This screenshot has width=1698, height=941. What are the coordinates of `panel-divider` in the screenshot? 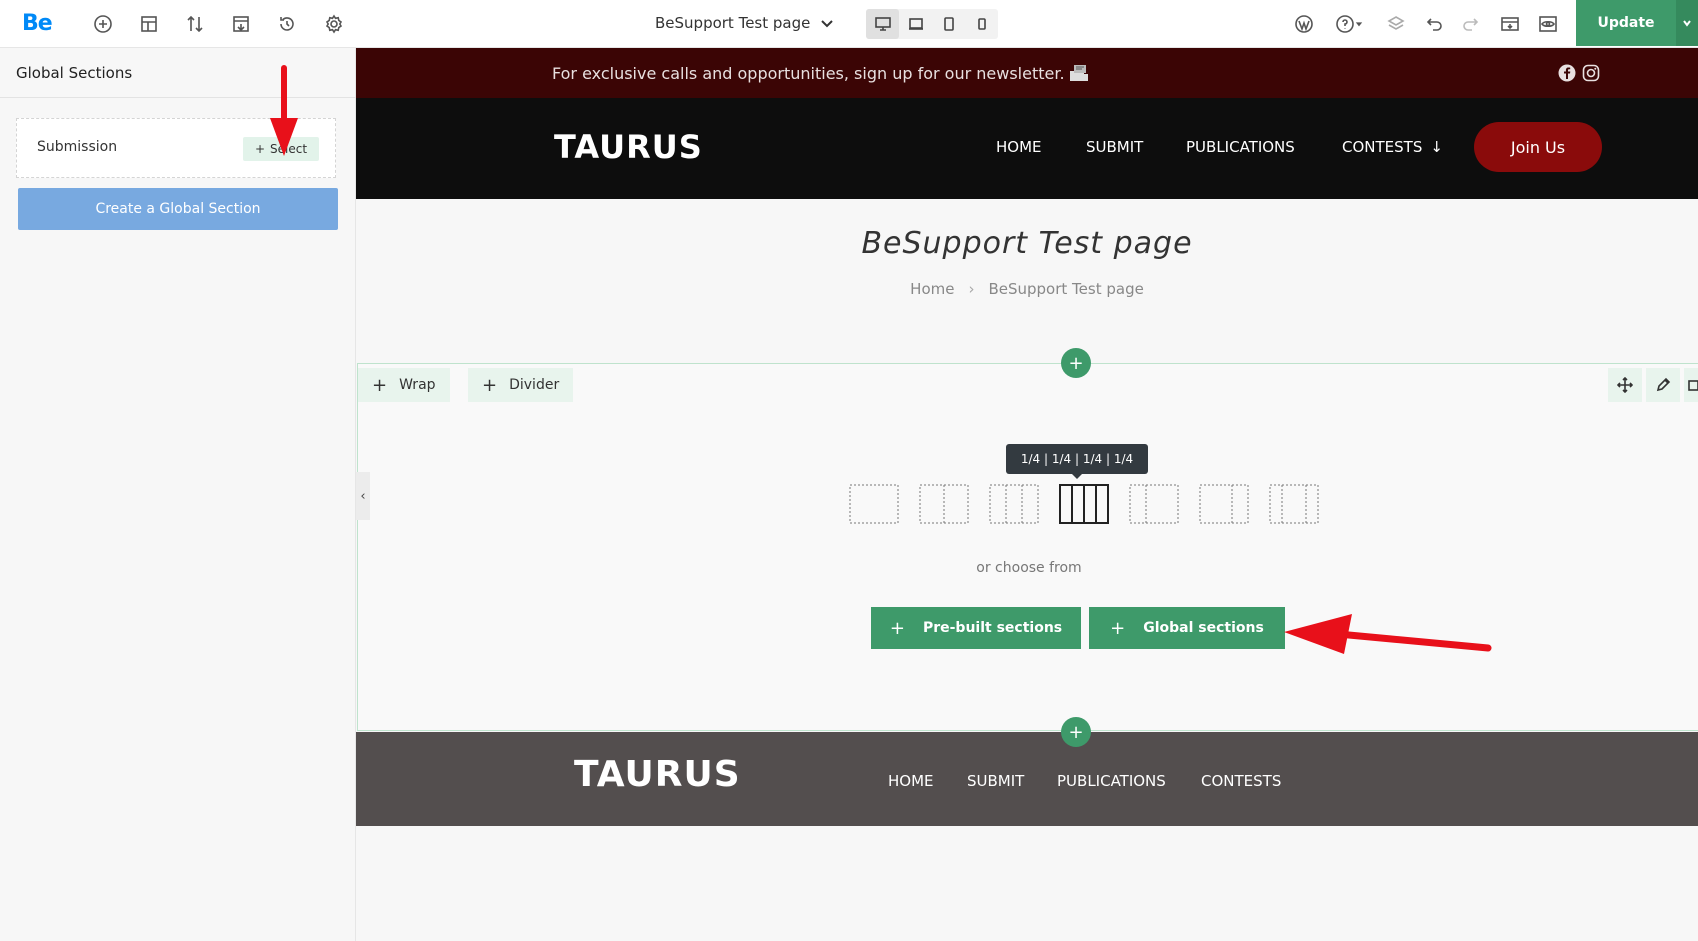 It's located at (178, 97).